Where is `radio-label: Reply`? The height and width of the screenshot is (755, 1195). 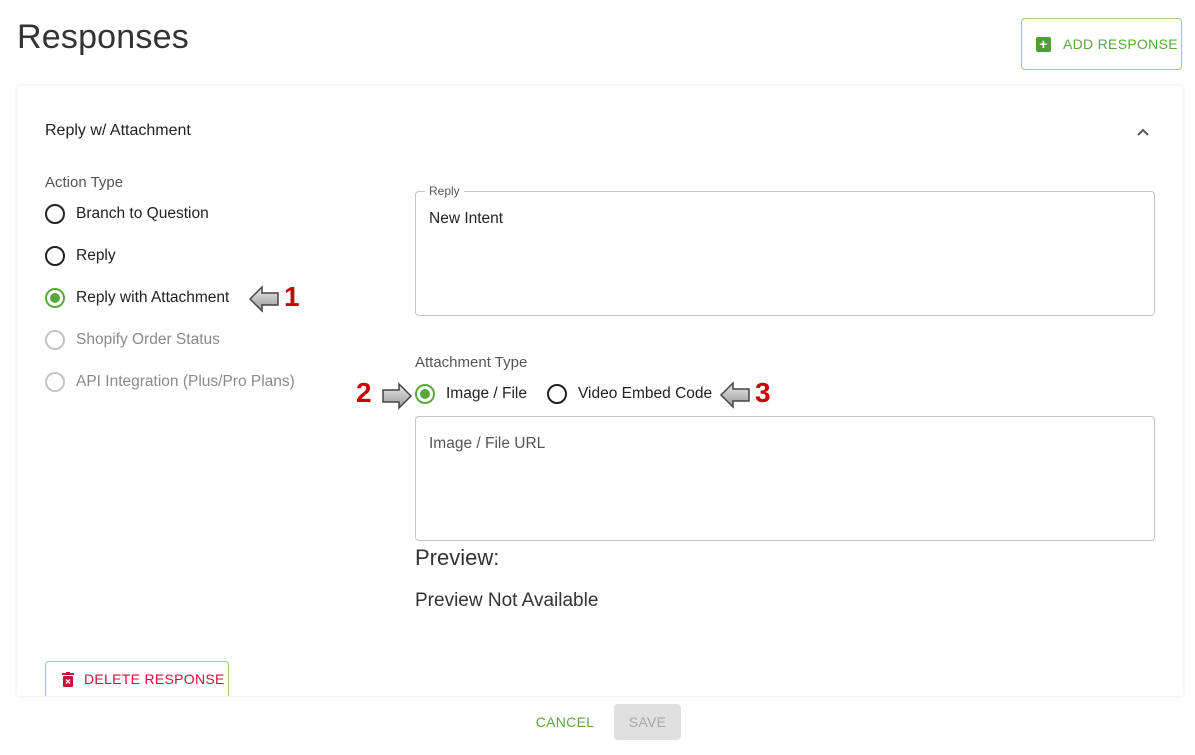 radio-label: Reply is located at coordinates (96, 255).